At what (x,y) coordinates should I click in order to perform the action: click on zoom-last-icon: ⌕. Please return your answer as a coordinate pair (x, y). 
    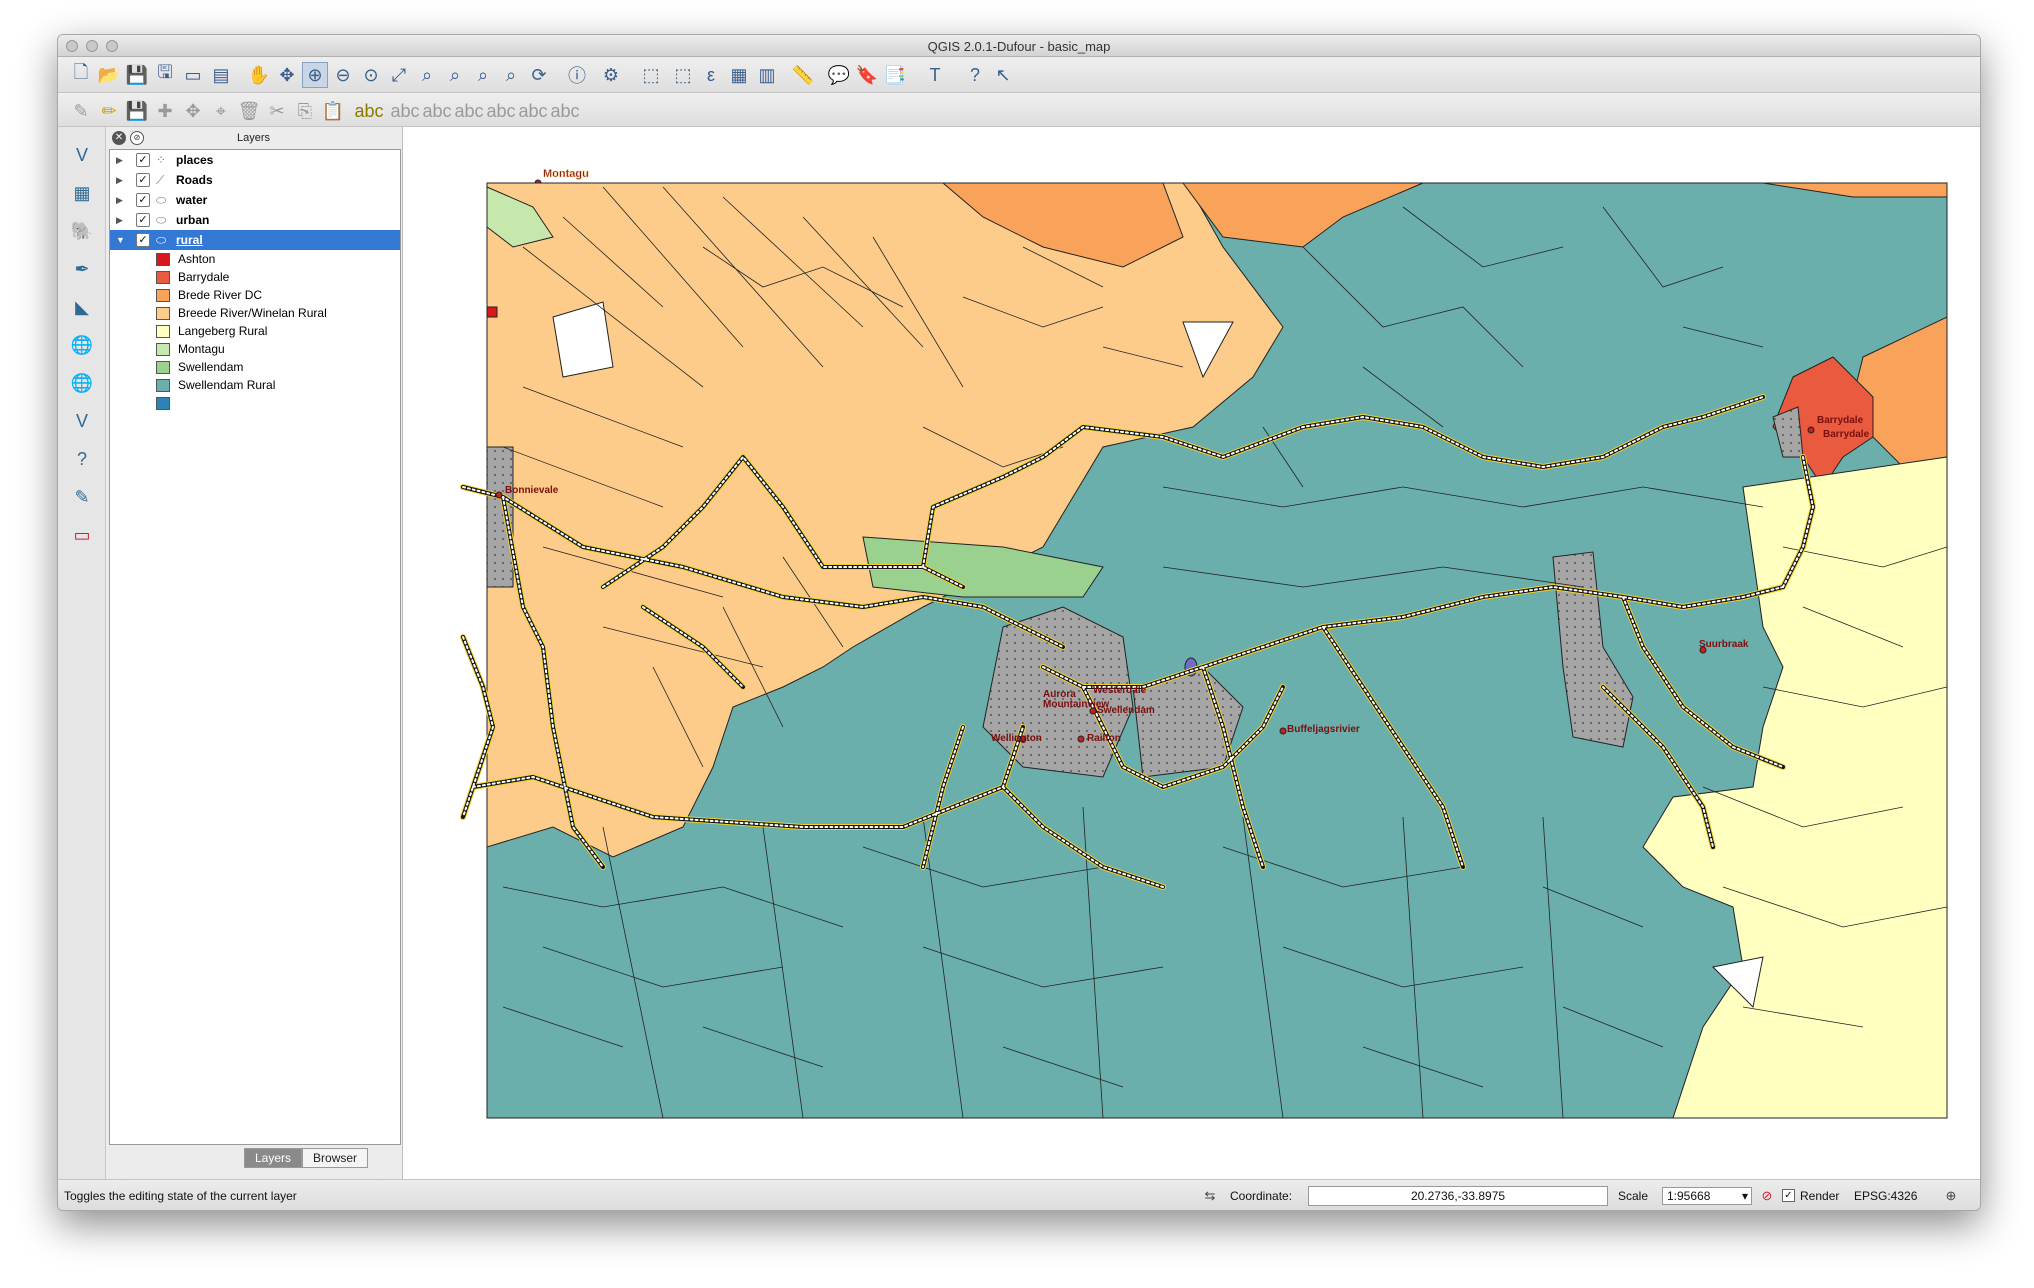
    Looking at the image, I should click on (483, 75).